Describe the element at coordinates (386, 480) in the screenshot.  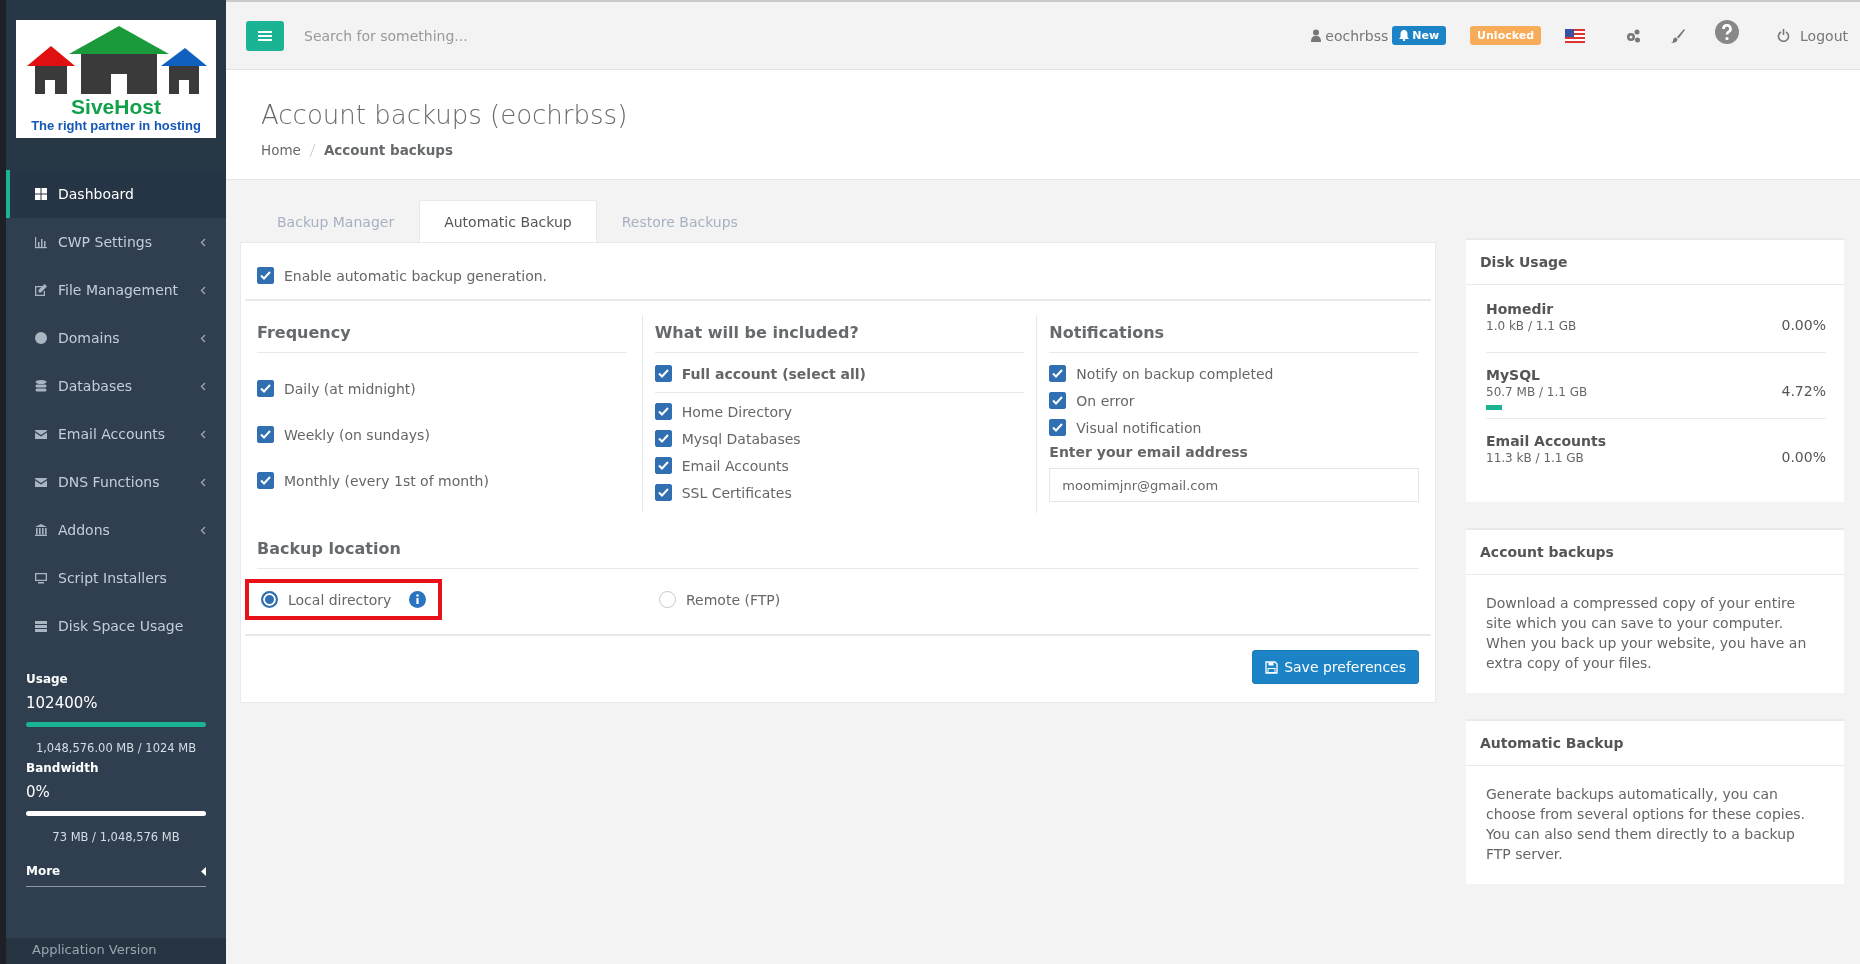
I see `checkbox-label: Monthly (every 1st of month)` at that location.